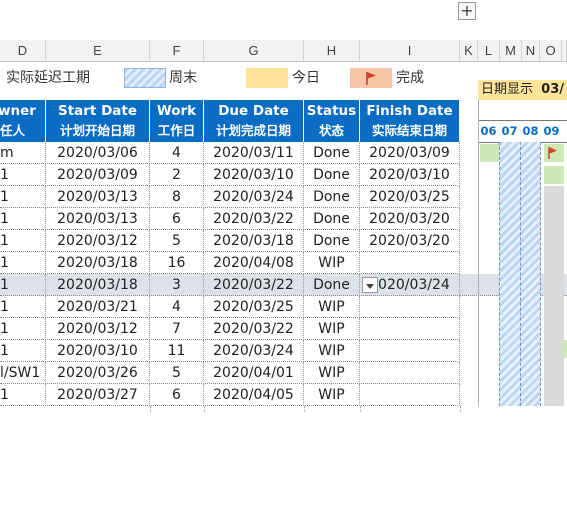 The height and width of the screenshot is (516, 567). I want to click on table-row: 1 2020/03/18 16 2020/04/08 WIP, so click(230, 263).